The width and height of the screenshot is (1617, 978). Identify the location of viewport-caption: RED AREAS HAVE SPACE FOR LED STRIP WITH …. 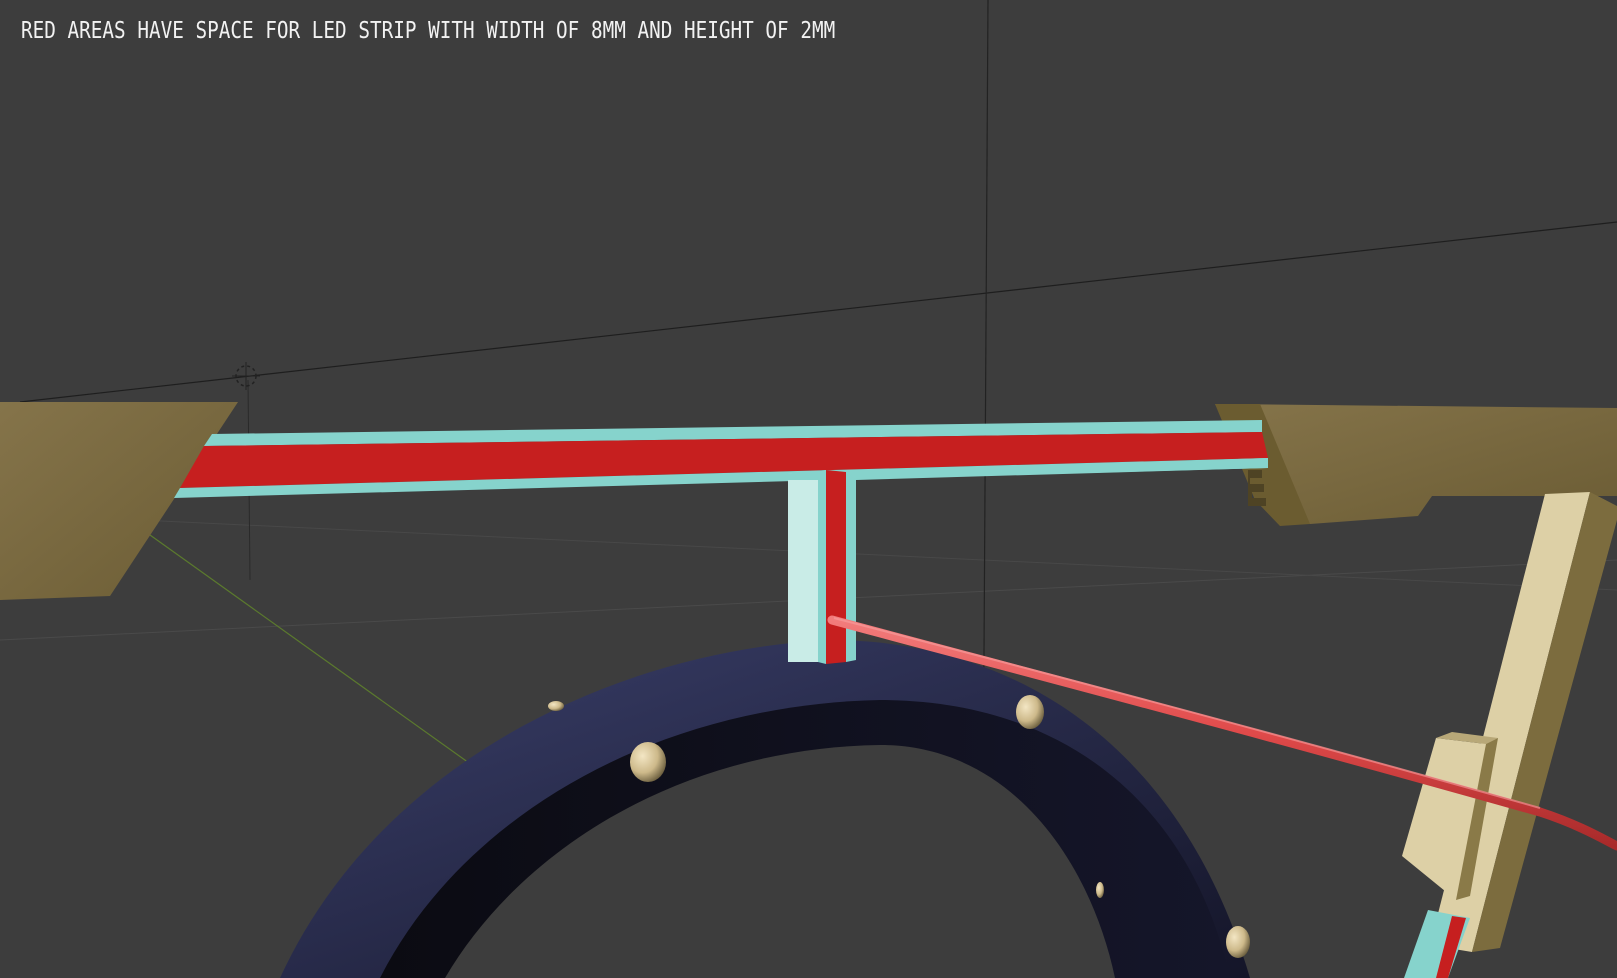
(428, 31).